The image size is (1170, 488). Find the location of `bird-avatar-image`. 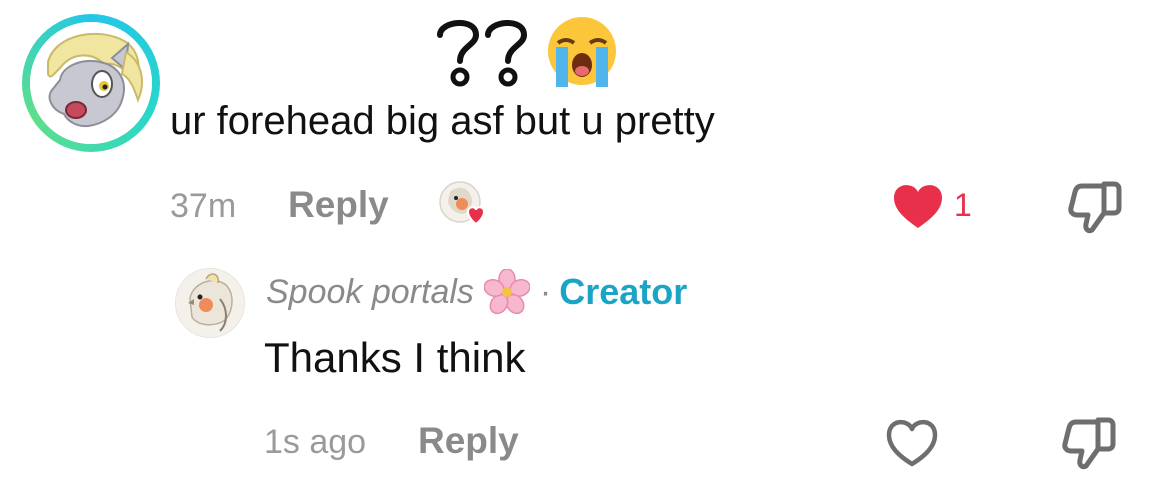

bird-avatar-image is located at coordinates (210, 303).